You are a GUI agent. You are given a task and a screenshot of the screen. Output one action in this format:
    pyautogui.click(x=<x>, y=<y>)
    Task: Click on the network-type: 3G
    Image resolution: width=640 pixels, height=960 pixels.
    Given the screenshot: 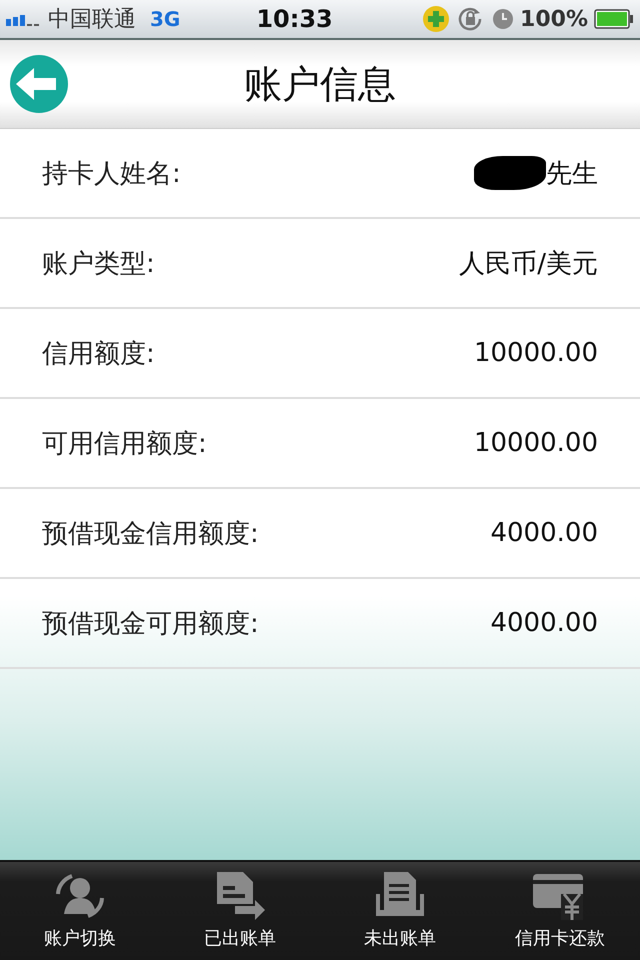 What is the action you would take?
    pyautogui.click(x=165, y=19)
    